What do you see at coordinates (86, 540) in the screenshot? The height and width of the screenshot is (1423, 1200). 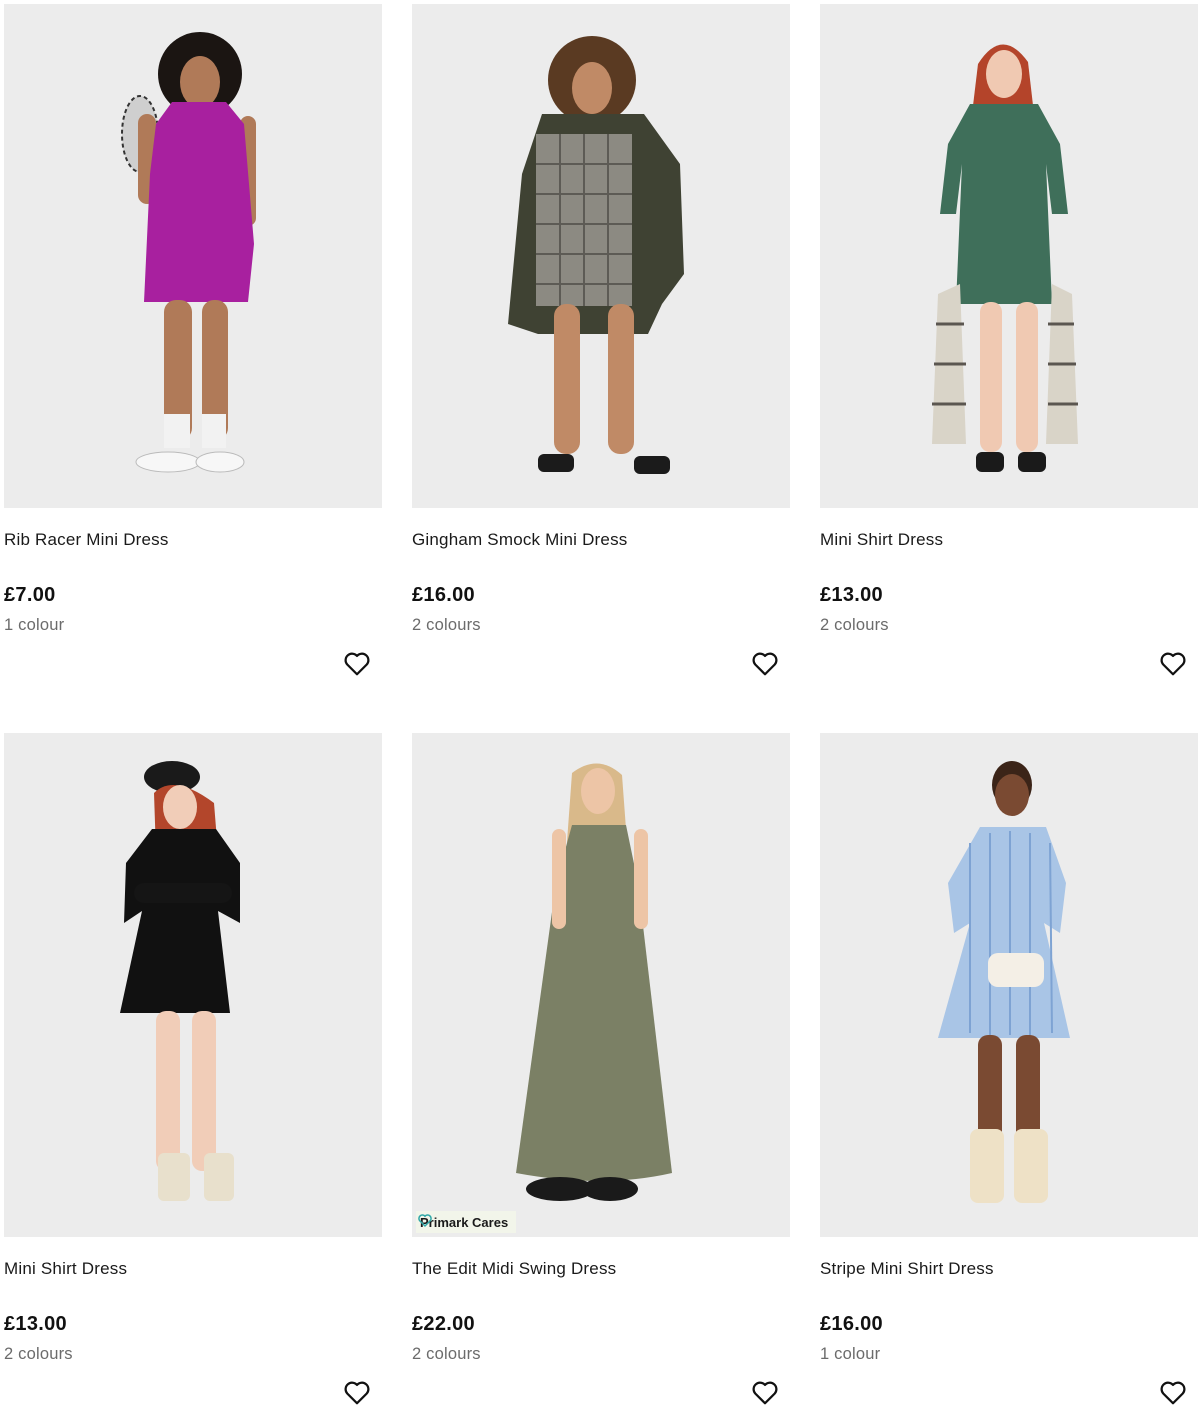 I see `product-title: Rib Racer Mini Dress` at bounding box center [86, 540].